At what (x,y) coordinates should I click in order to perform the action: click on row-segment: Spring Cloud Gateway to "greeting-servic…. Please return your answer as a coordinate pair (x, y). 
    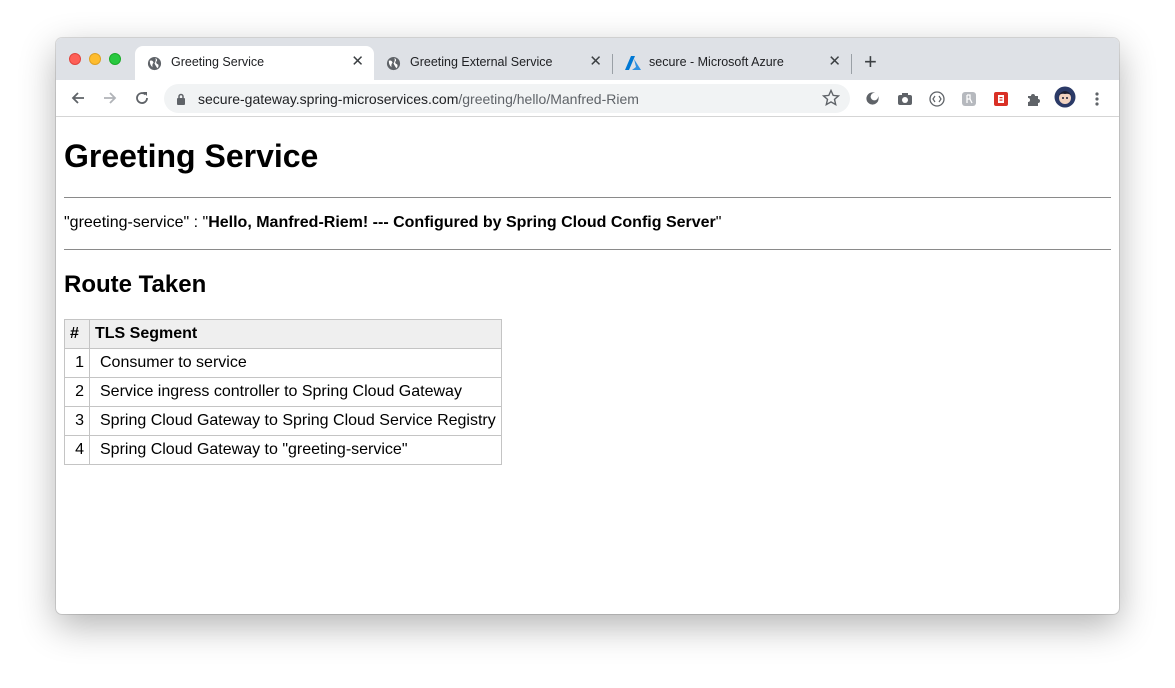
    Looking at the image, I should click on (295, 450).